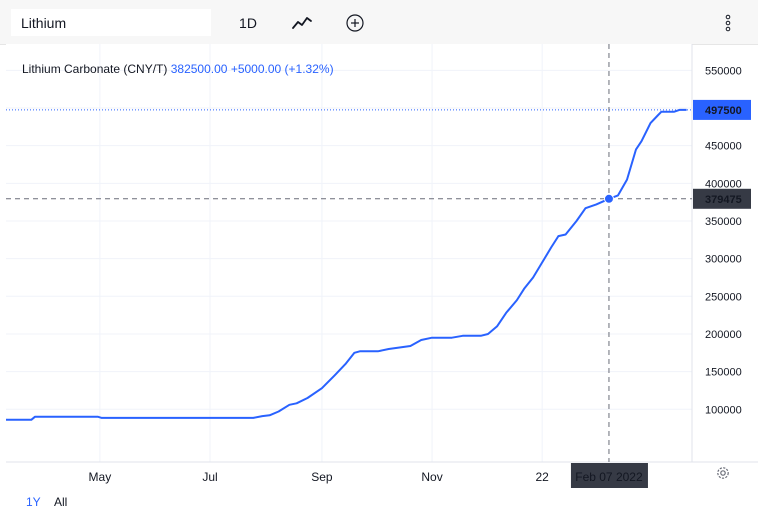 The height and width of the screenshot is (517, 758). Describe the element at coordinates (256, 69) in the screenshot. I see `legend-change: +5000.00` at that location.